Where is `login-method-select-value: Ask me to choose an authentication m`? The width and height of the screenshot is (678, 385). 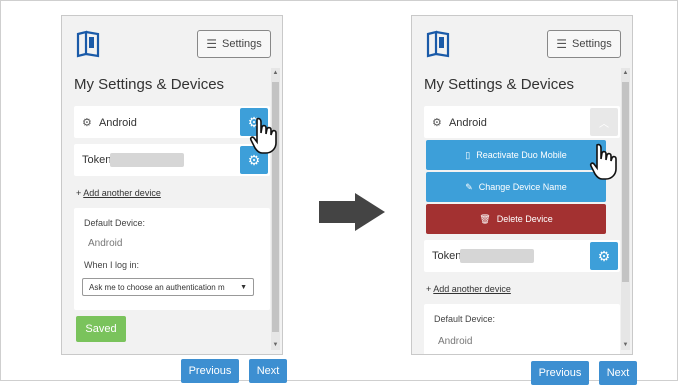 login-method-select-value: Ask me to choose an authentication m is located at coordinates (157, 287).